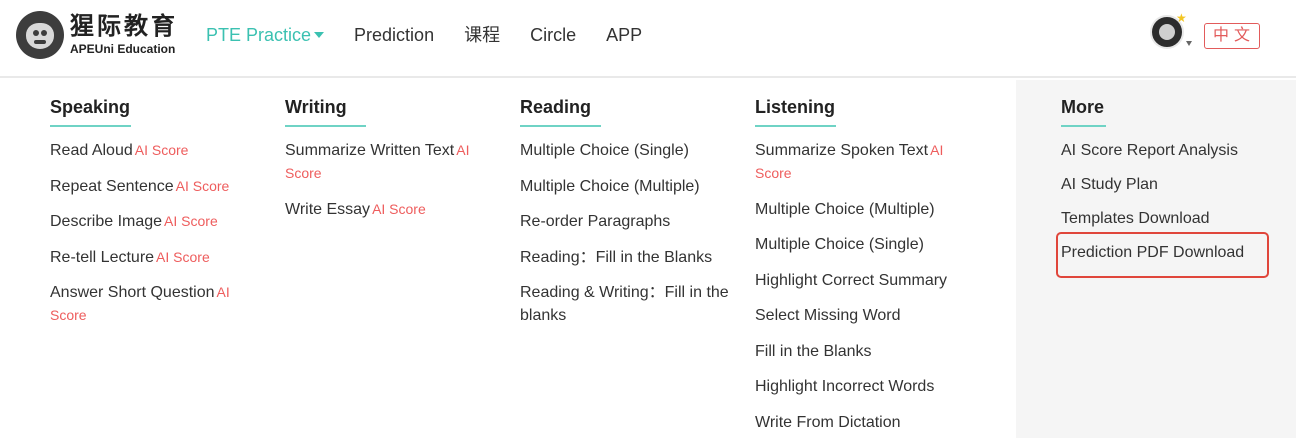 The height and width of the screenshot is (438, 1296). Describe the element at coordinates (150, 257) in the screenshot. I see `menu-item-retell-lecture: Re-tell Lecture AI Score` at that location.